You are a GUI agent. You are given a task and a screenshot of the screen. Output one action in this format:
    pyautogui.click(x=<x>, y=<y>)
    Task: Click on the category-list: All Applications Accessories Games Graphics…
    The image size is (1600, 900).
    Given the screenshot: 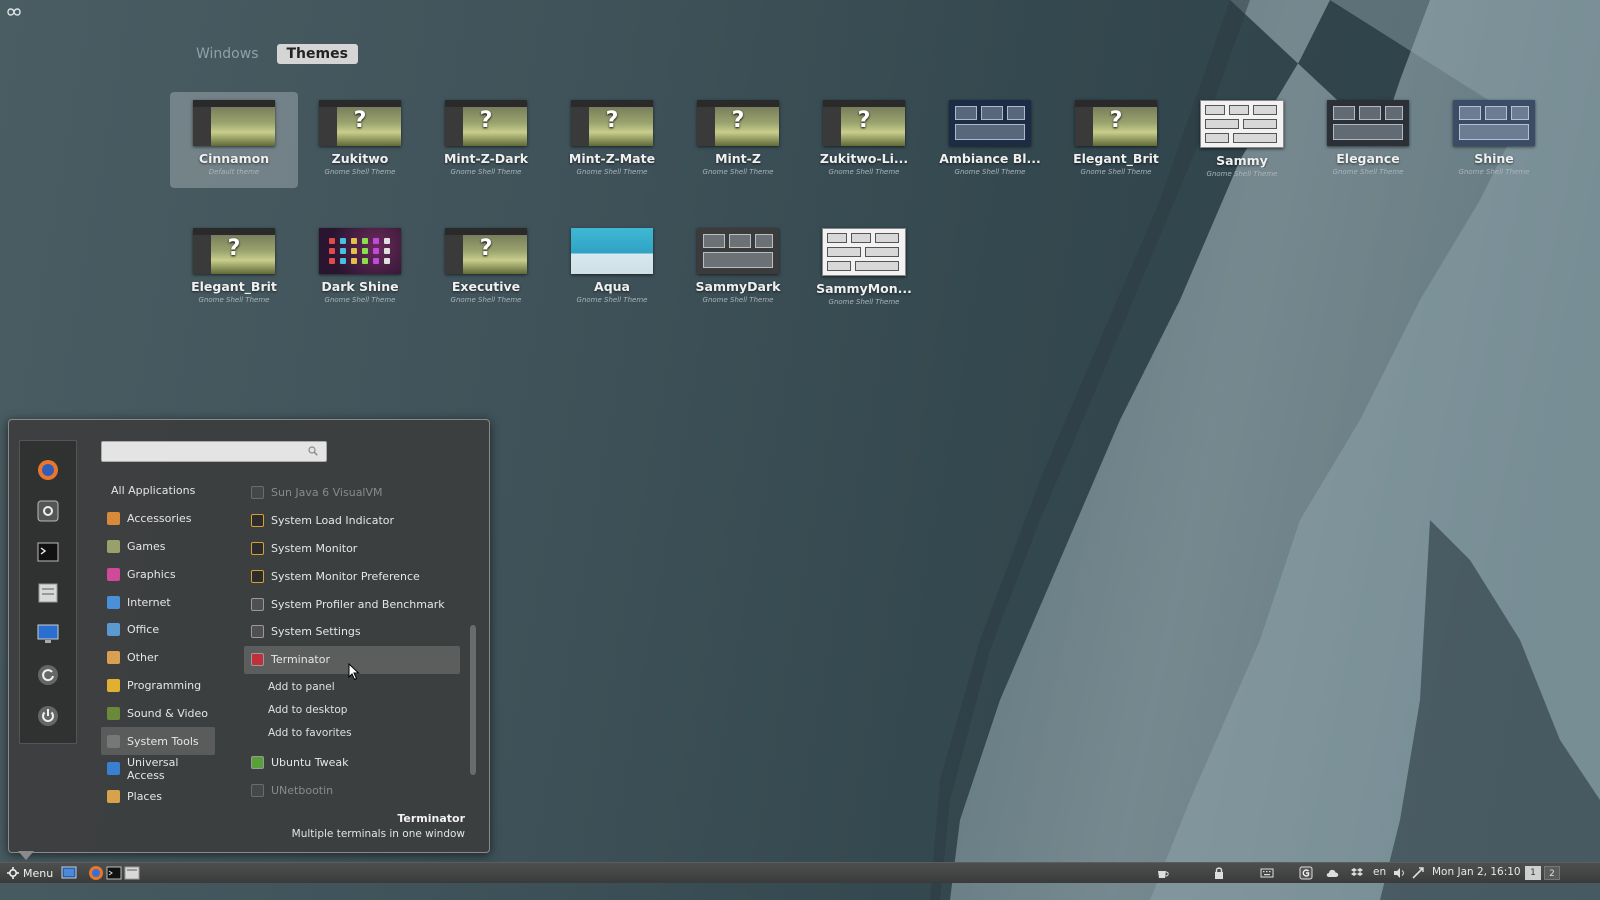 What is the action you would take?
    pyautogui.click(x=158, y=644)
    